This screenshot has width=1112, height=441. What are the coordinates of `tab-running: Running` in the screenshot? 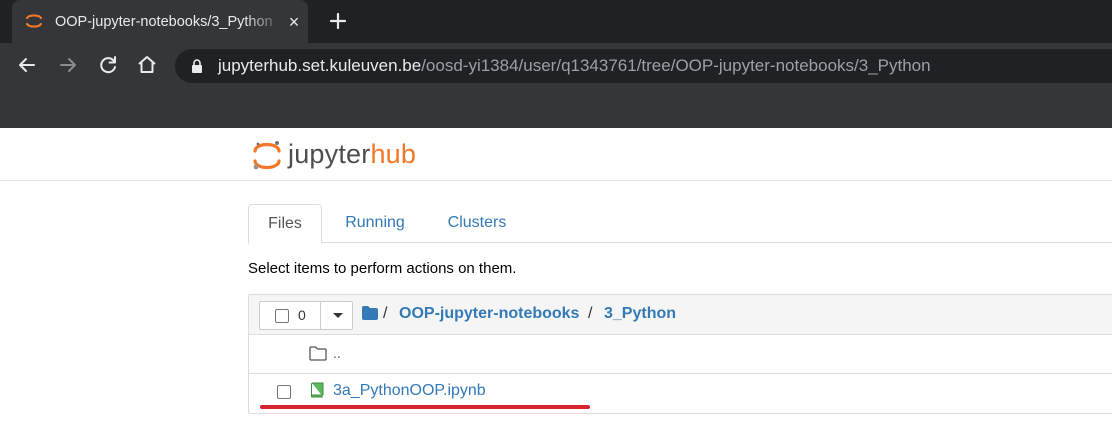 It's located at (375, 223).